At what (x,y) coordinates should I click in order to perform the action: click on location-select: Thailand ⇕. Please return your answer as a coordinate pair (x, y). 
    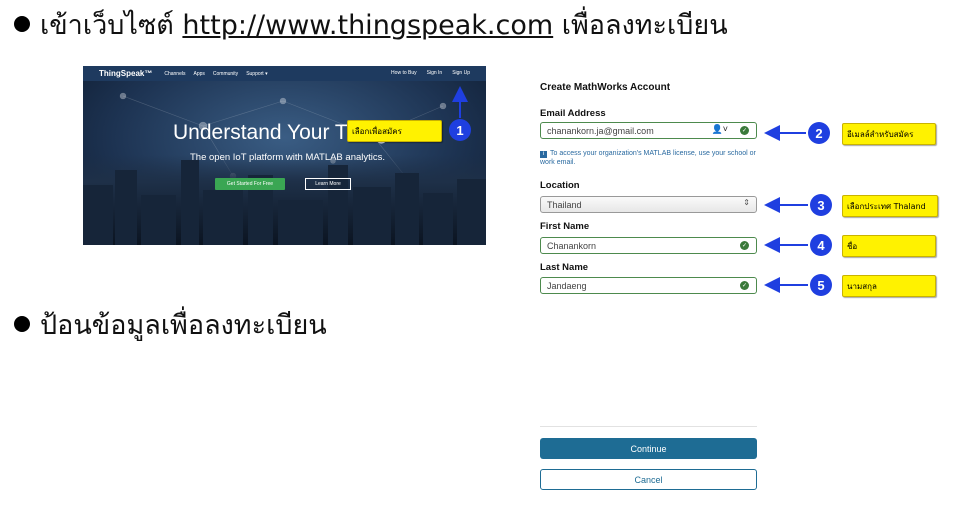
    Looking at the image, I should click on (648, 204).